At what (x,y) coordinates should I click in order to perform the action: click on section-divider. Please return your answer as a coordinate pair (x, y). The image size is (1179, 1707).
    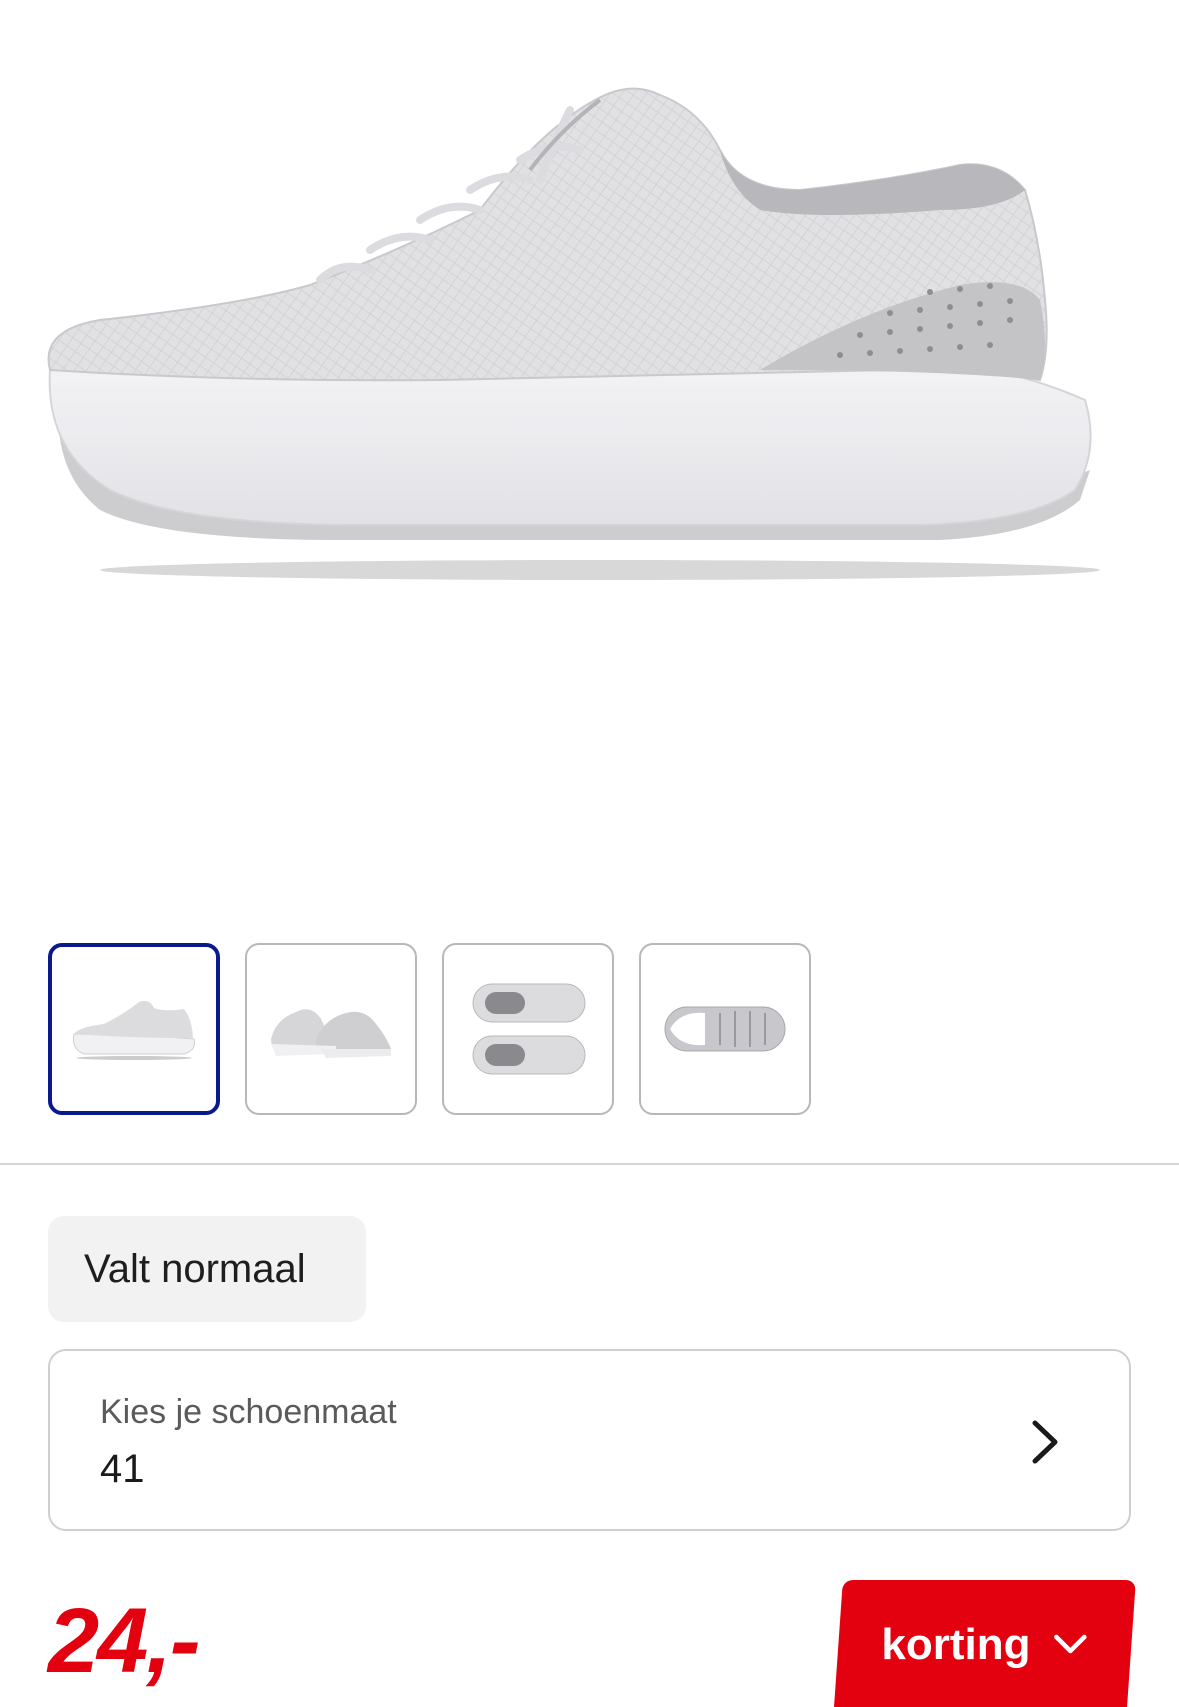
    Looking at the image, I should click on (589, 1164).